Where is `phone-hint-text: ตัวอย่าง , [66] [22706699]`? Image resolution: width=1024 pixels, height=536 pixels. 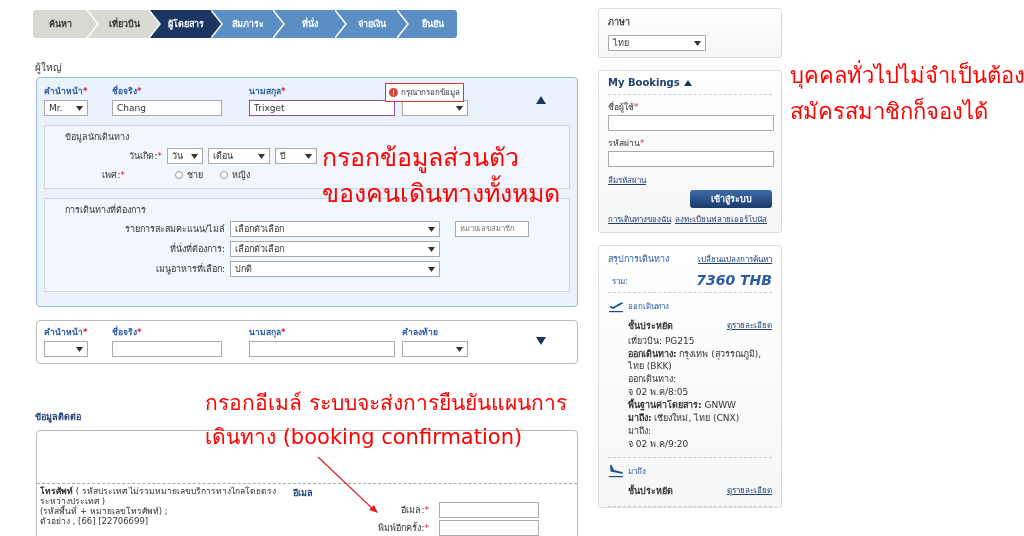
phone-hint-text: ตัวอย่าง , [66] [22706699] is located at coordinates (95, 521).